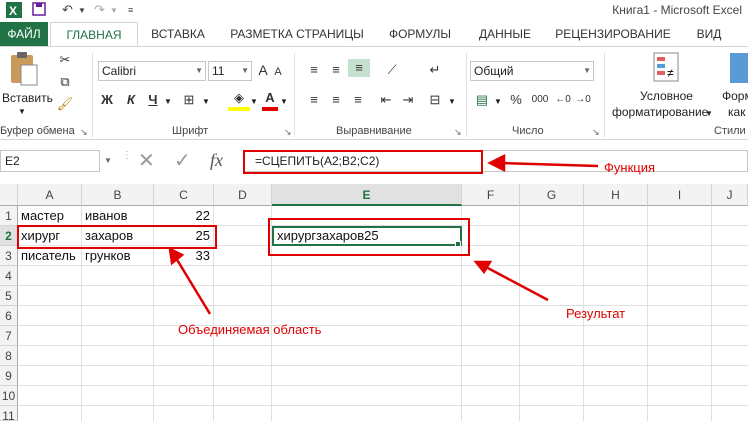 This screenshot has width=748, height=426. What do you see at coordinates (516, 283) in the screenshot?
I see `result-arrow` at bounding box center [516, 283].